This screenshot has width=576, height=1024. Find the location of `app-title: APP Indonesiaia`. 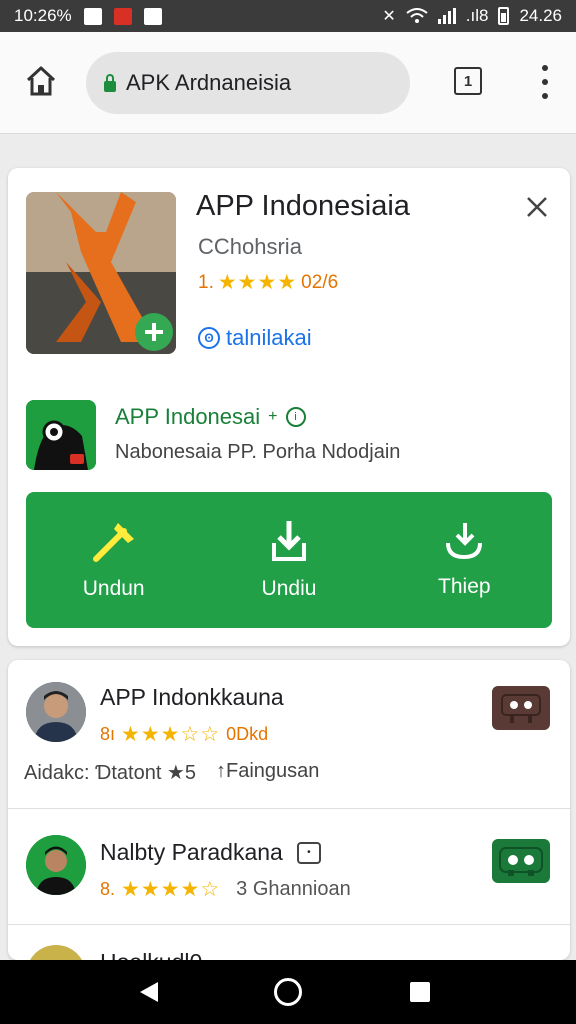

app-title: APP Indonesiaia is located at coordinates (303, 206).